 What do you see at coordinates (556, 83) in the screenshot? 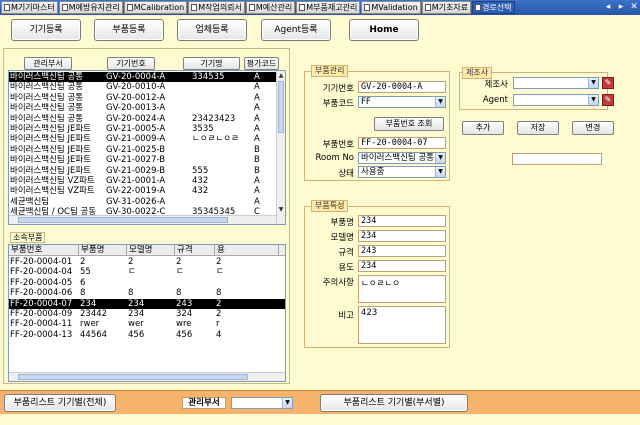
I see `maker-select: ▼` at bounding box center [556, 83].